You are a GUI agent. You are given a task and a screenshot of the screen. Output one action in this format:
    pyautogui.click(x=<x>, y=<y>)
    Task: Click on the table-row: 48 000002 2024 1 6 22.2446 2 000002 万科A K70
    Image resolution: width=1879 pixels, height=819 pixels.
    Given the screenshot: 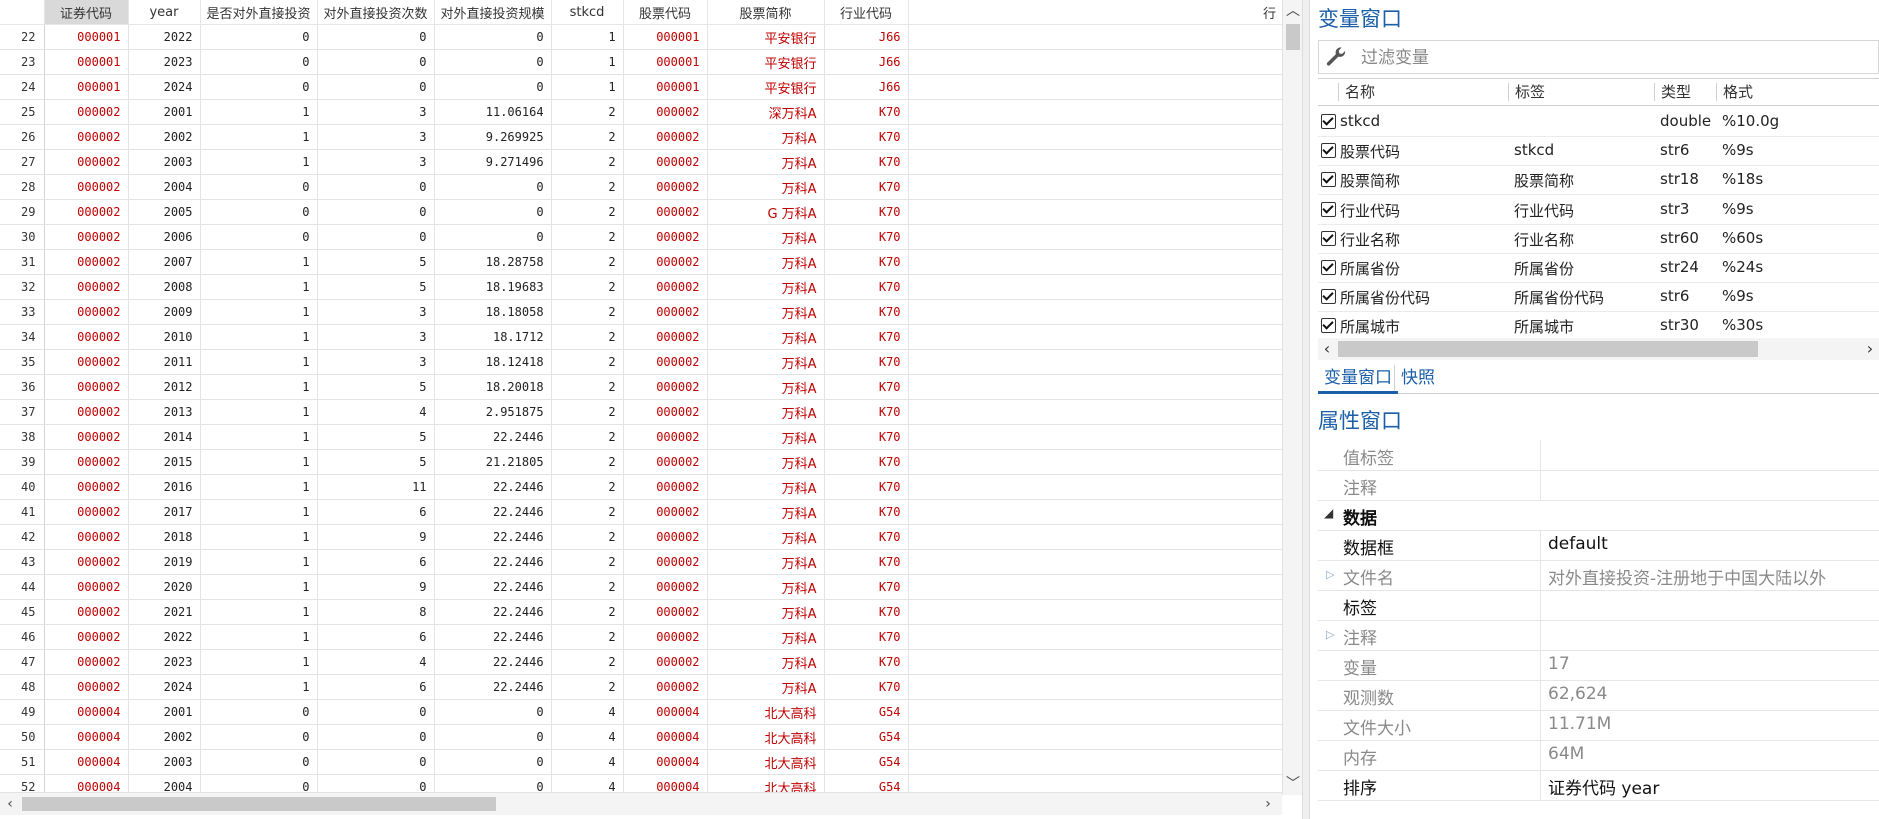 What is the action you would take?
    pyautogui.click(x=641, y=687)
    